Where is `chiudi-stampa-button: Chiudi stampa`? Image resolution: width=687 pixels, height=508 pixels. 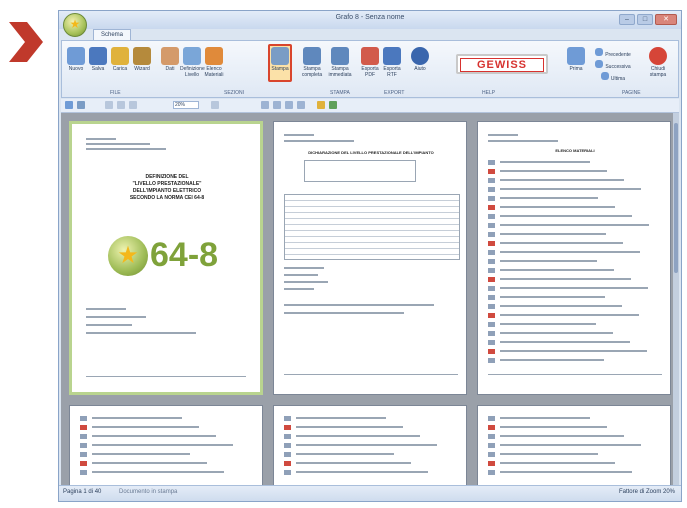
chiudi-stampa-button: Chiudi stampa is located at coordinates (658, 62).